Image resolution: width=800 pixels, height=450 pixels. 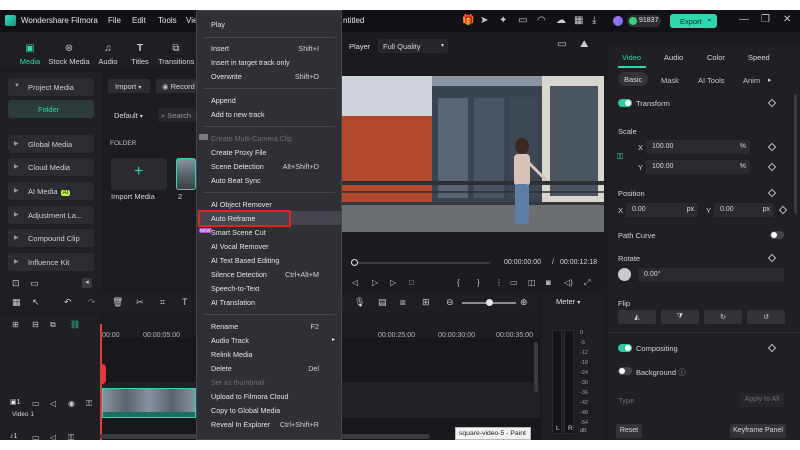 I want to click on export-button: Export ⌄, so click(x=693, y=21).